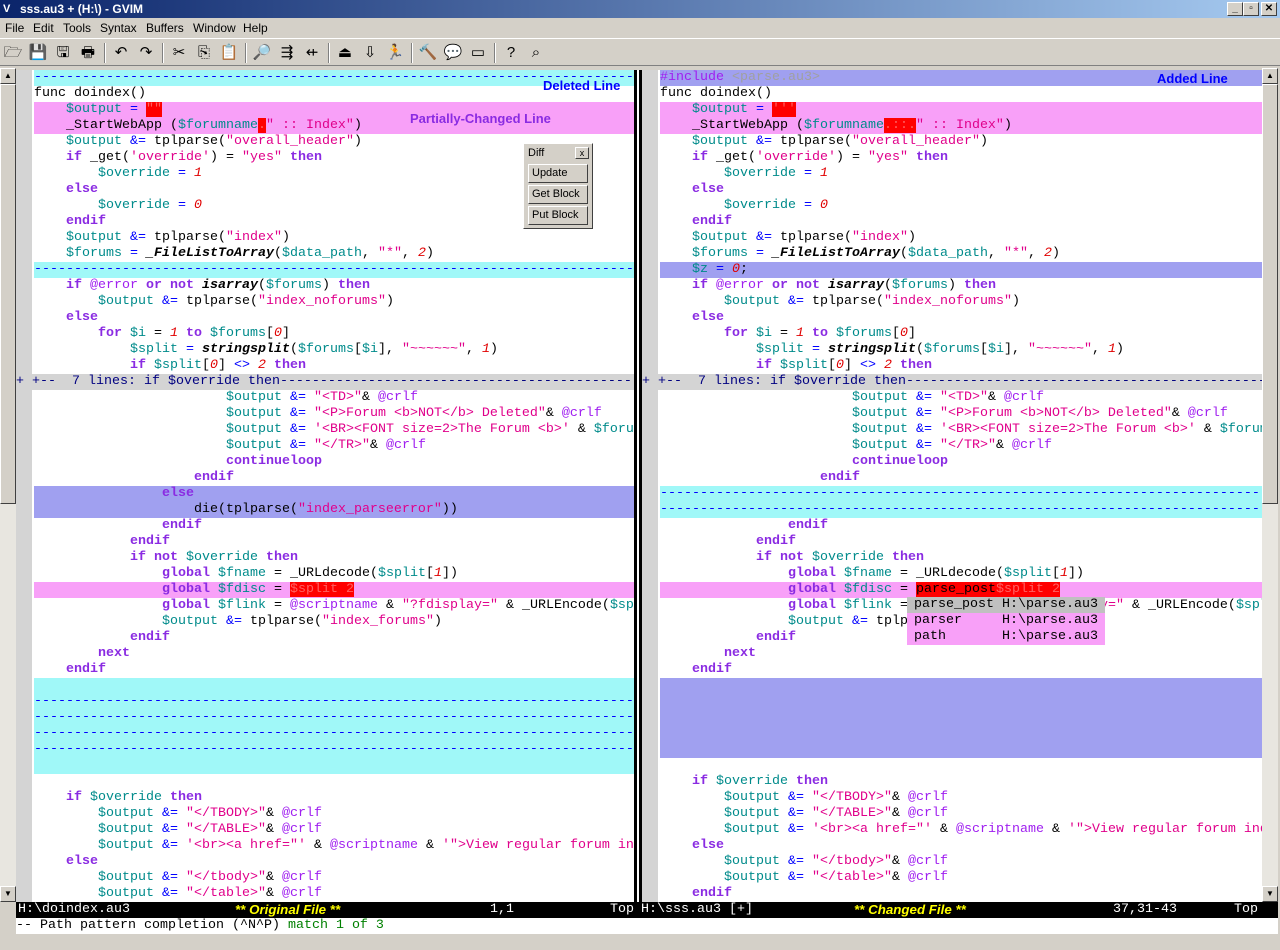 The image size is (1280, 950). Describe the element at coordinates (370, 53) in the screenshot. I see `save-session-icon: ⇩` at that location.